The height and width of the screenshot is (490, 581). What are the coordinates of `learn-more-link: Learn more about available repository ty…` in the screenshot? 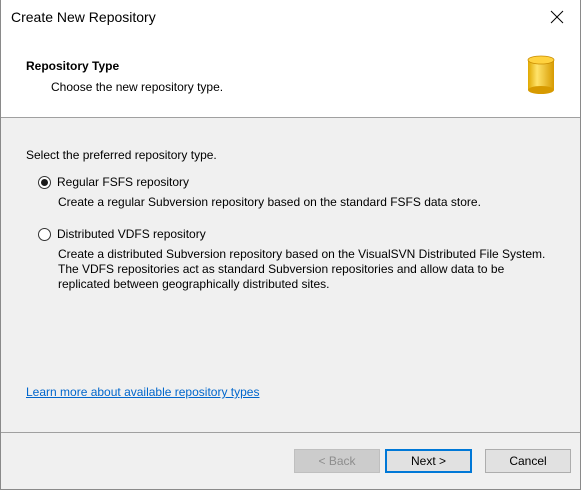 It's located at (142, 392).